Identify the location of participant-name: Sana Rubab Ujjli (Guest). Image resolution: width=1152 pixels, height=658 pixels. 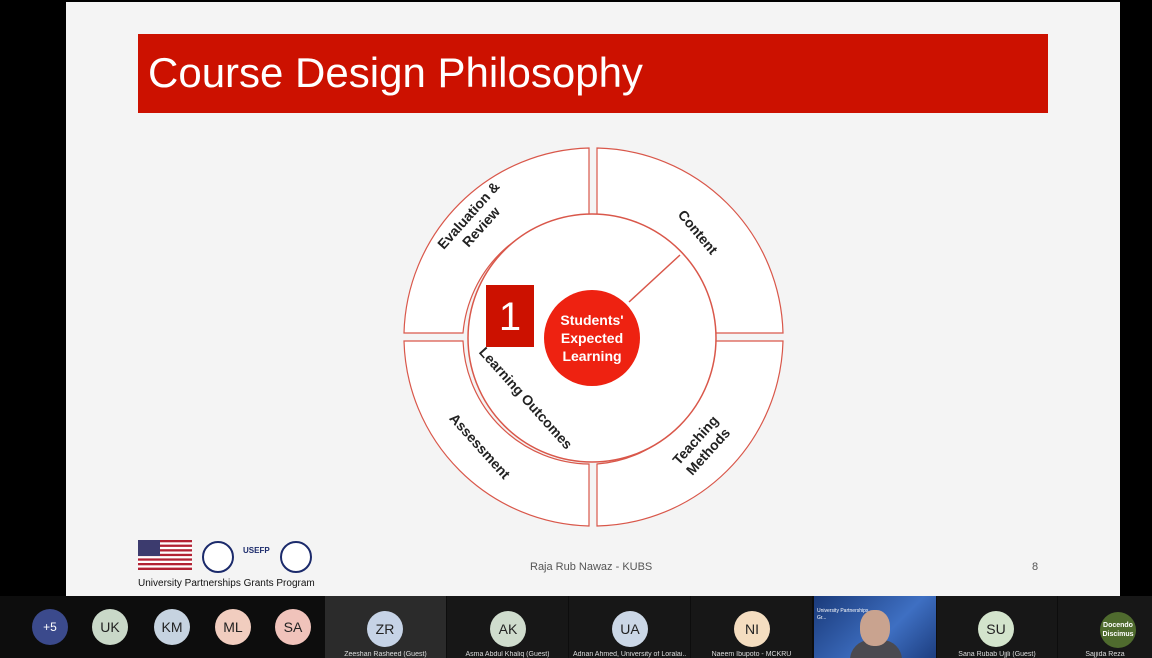
(997, 654).